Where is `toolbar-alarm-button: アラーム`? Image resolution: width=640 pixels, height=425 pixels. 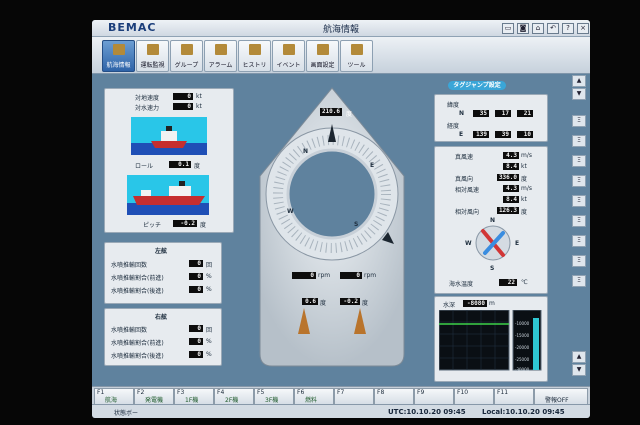
toolbar-alarm-button: アラーム is located at coordinates (220, 56).